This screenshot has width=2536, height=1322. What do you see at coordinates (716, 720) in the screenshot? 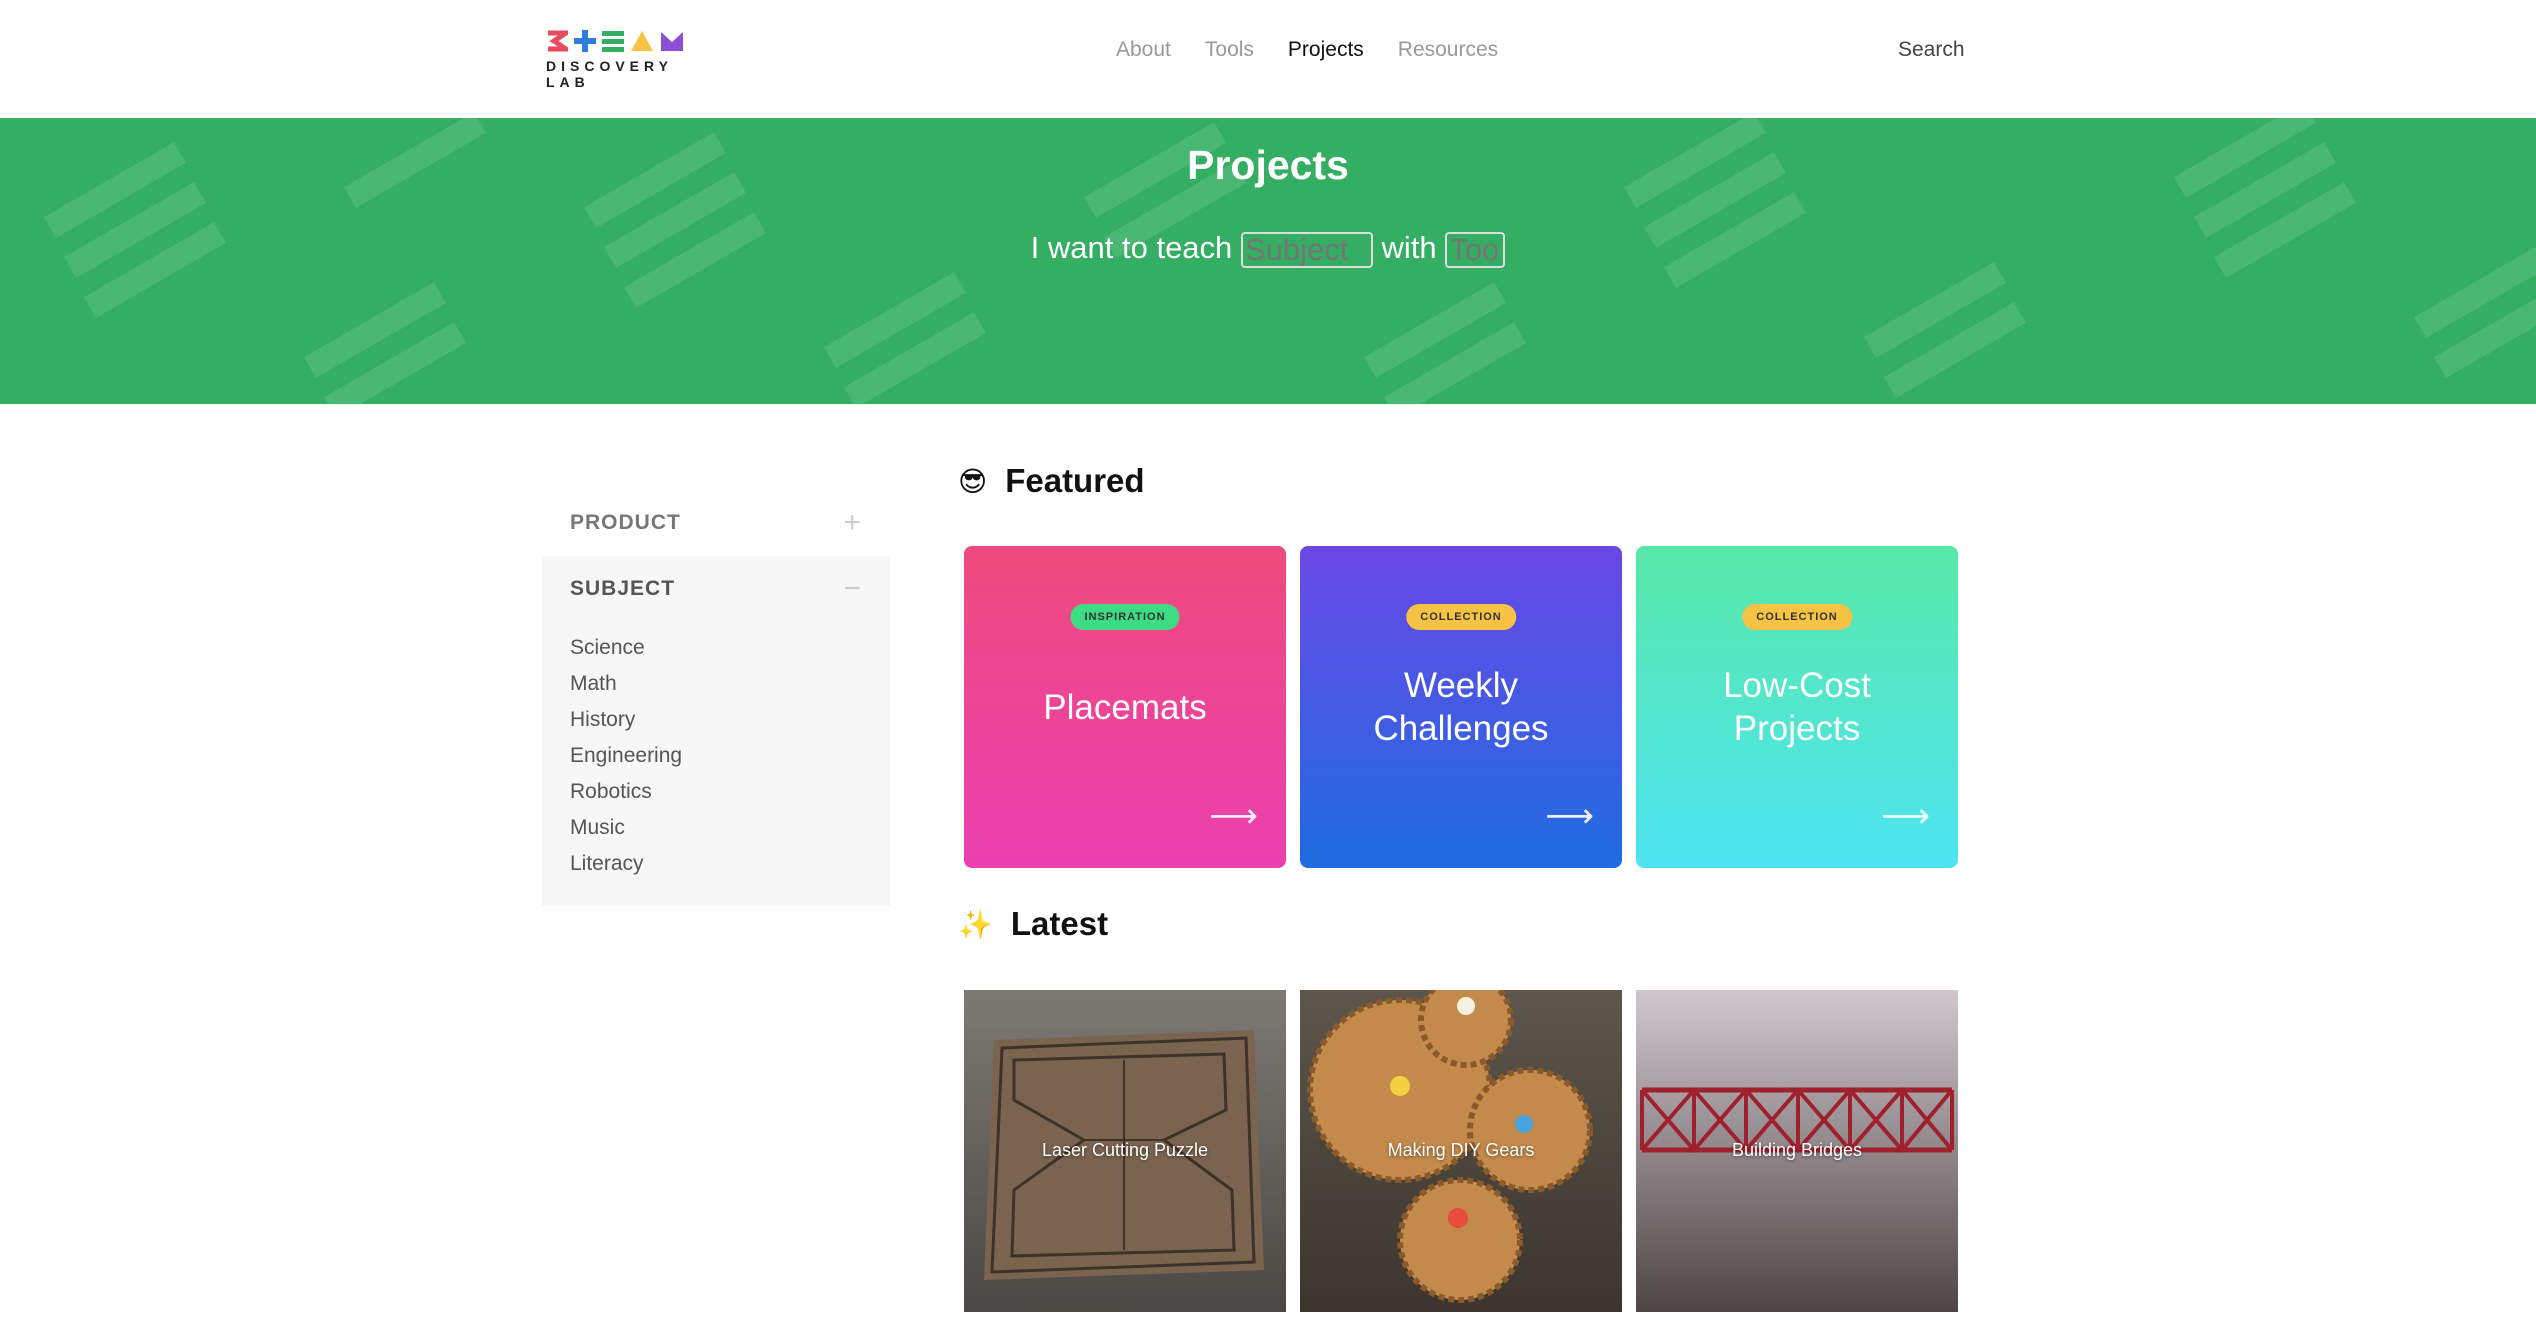
I see `subject-option: History` at bounding box center [716, 720].